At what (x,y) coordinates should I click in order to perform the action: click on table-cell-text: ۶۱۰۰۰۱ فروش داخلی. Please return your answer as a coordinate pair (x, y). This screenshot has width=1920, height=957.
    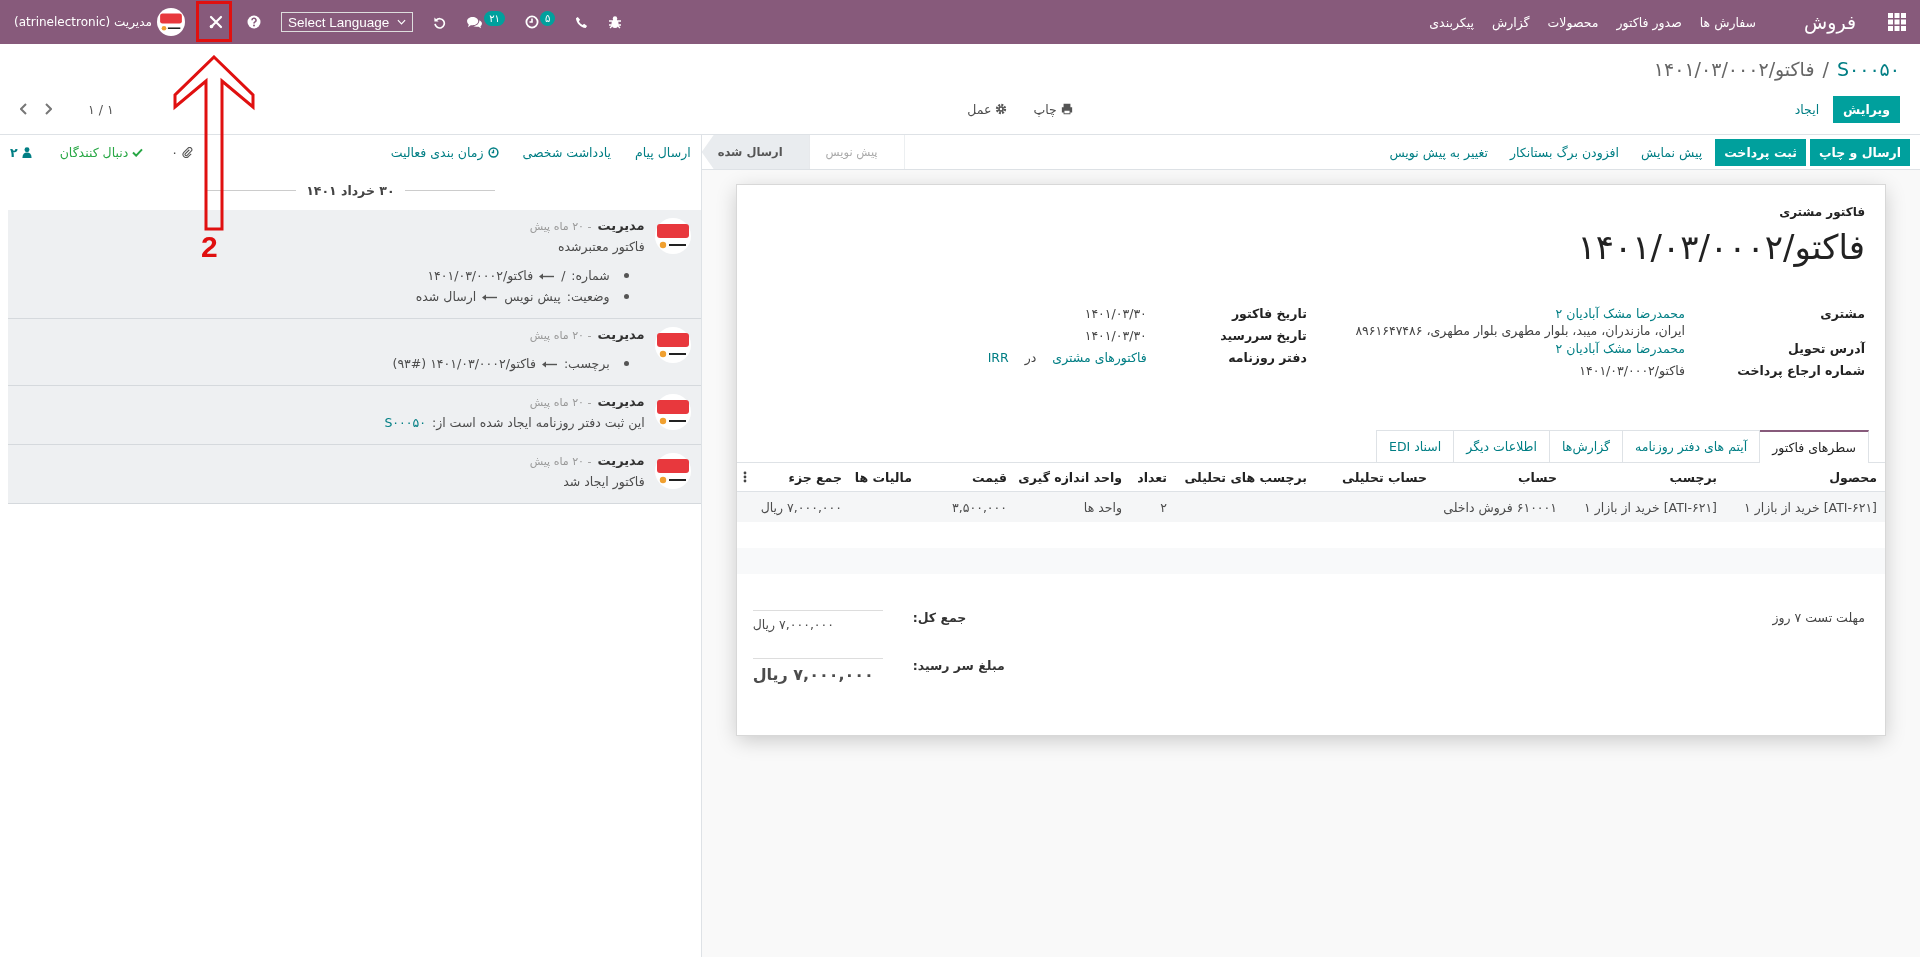
    Looking at the image, I should click on (1500, 507).